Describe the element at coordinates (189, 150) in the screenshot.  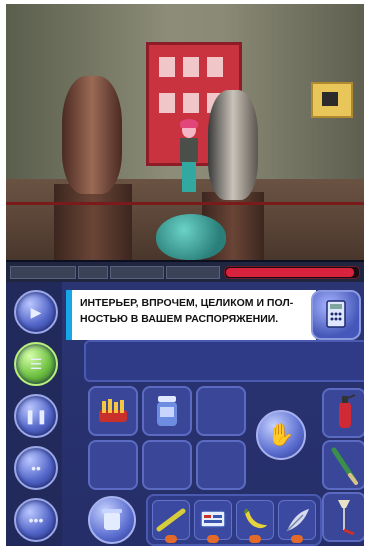
I see `character-torso` at that location.